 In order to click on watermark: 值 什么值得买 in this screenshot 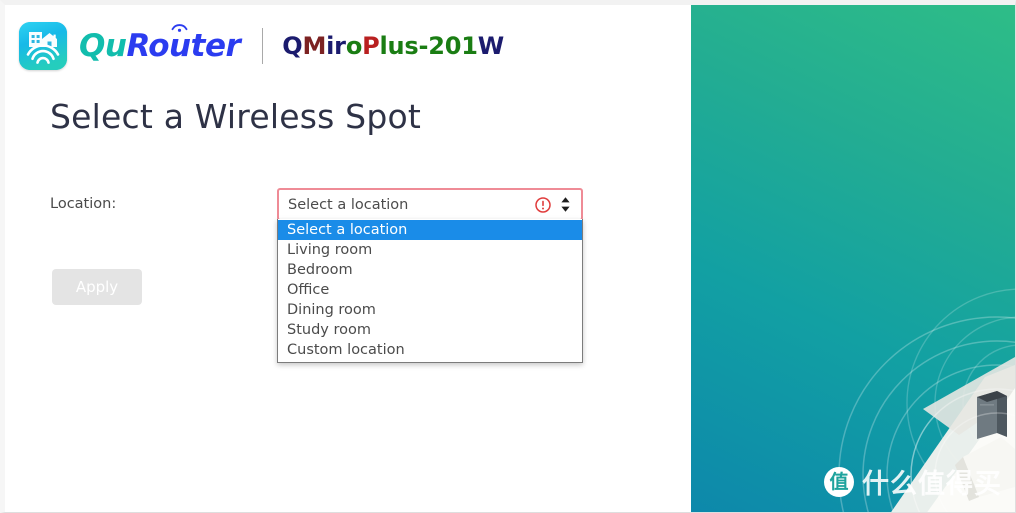, I will do `click(913, 481)`.